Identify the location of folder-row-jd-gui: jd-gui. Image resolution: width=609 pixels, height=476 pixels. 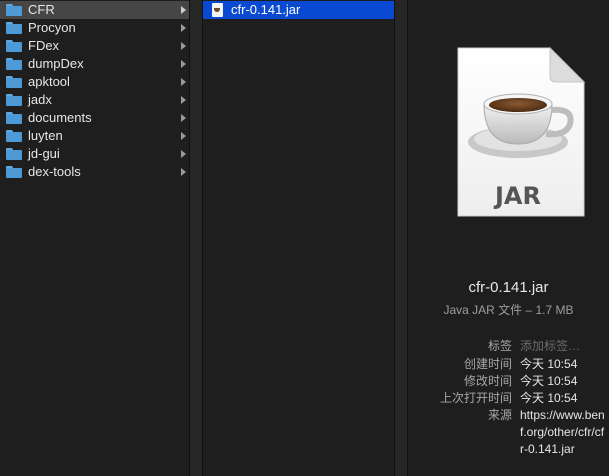
(94, 154).